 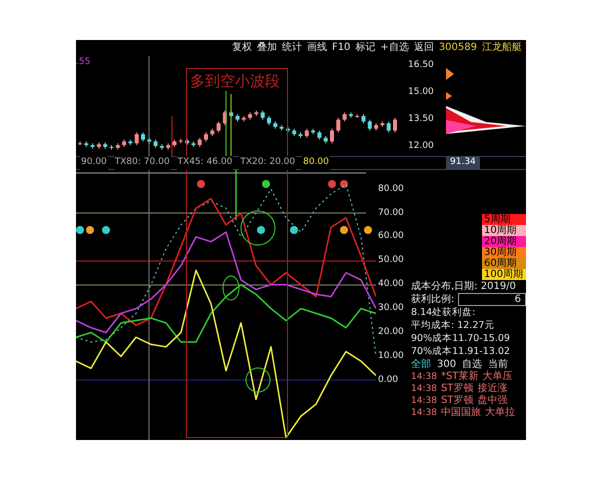 What do you see at coordinates (492, 299) in the screenshot?
I see `profit-value: 6` at bounding box center [492, 299].